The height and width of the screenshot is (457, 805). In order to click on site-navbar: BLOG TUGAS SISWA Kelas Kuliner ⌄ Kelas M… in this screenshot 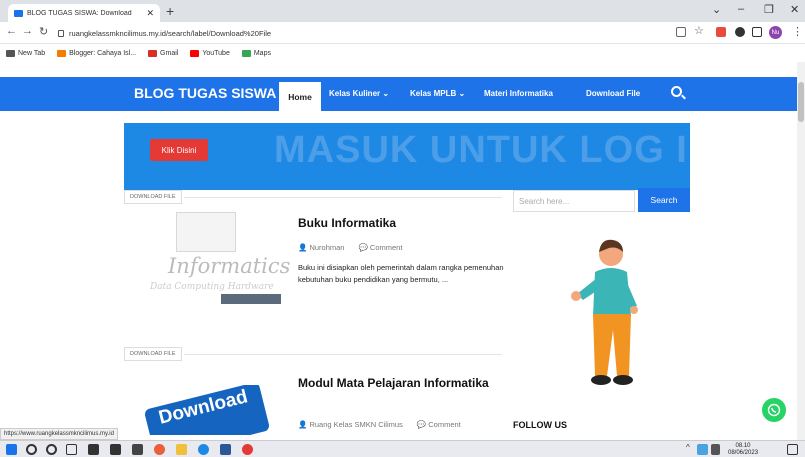, I will do `click(398, 94)`.